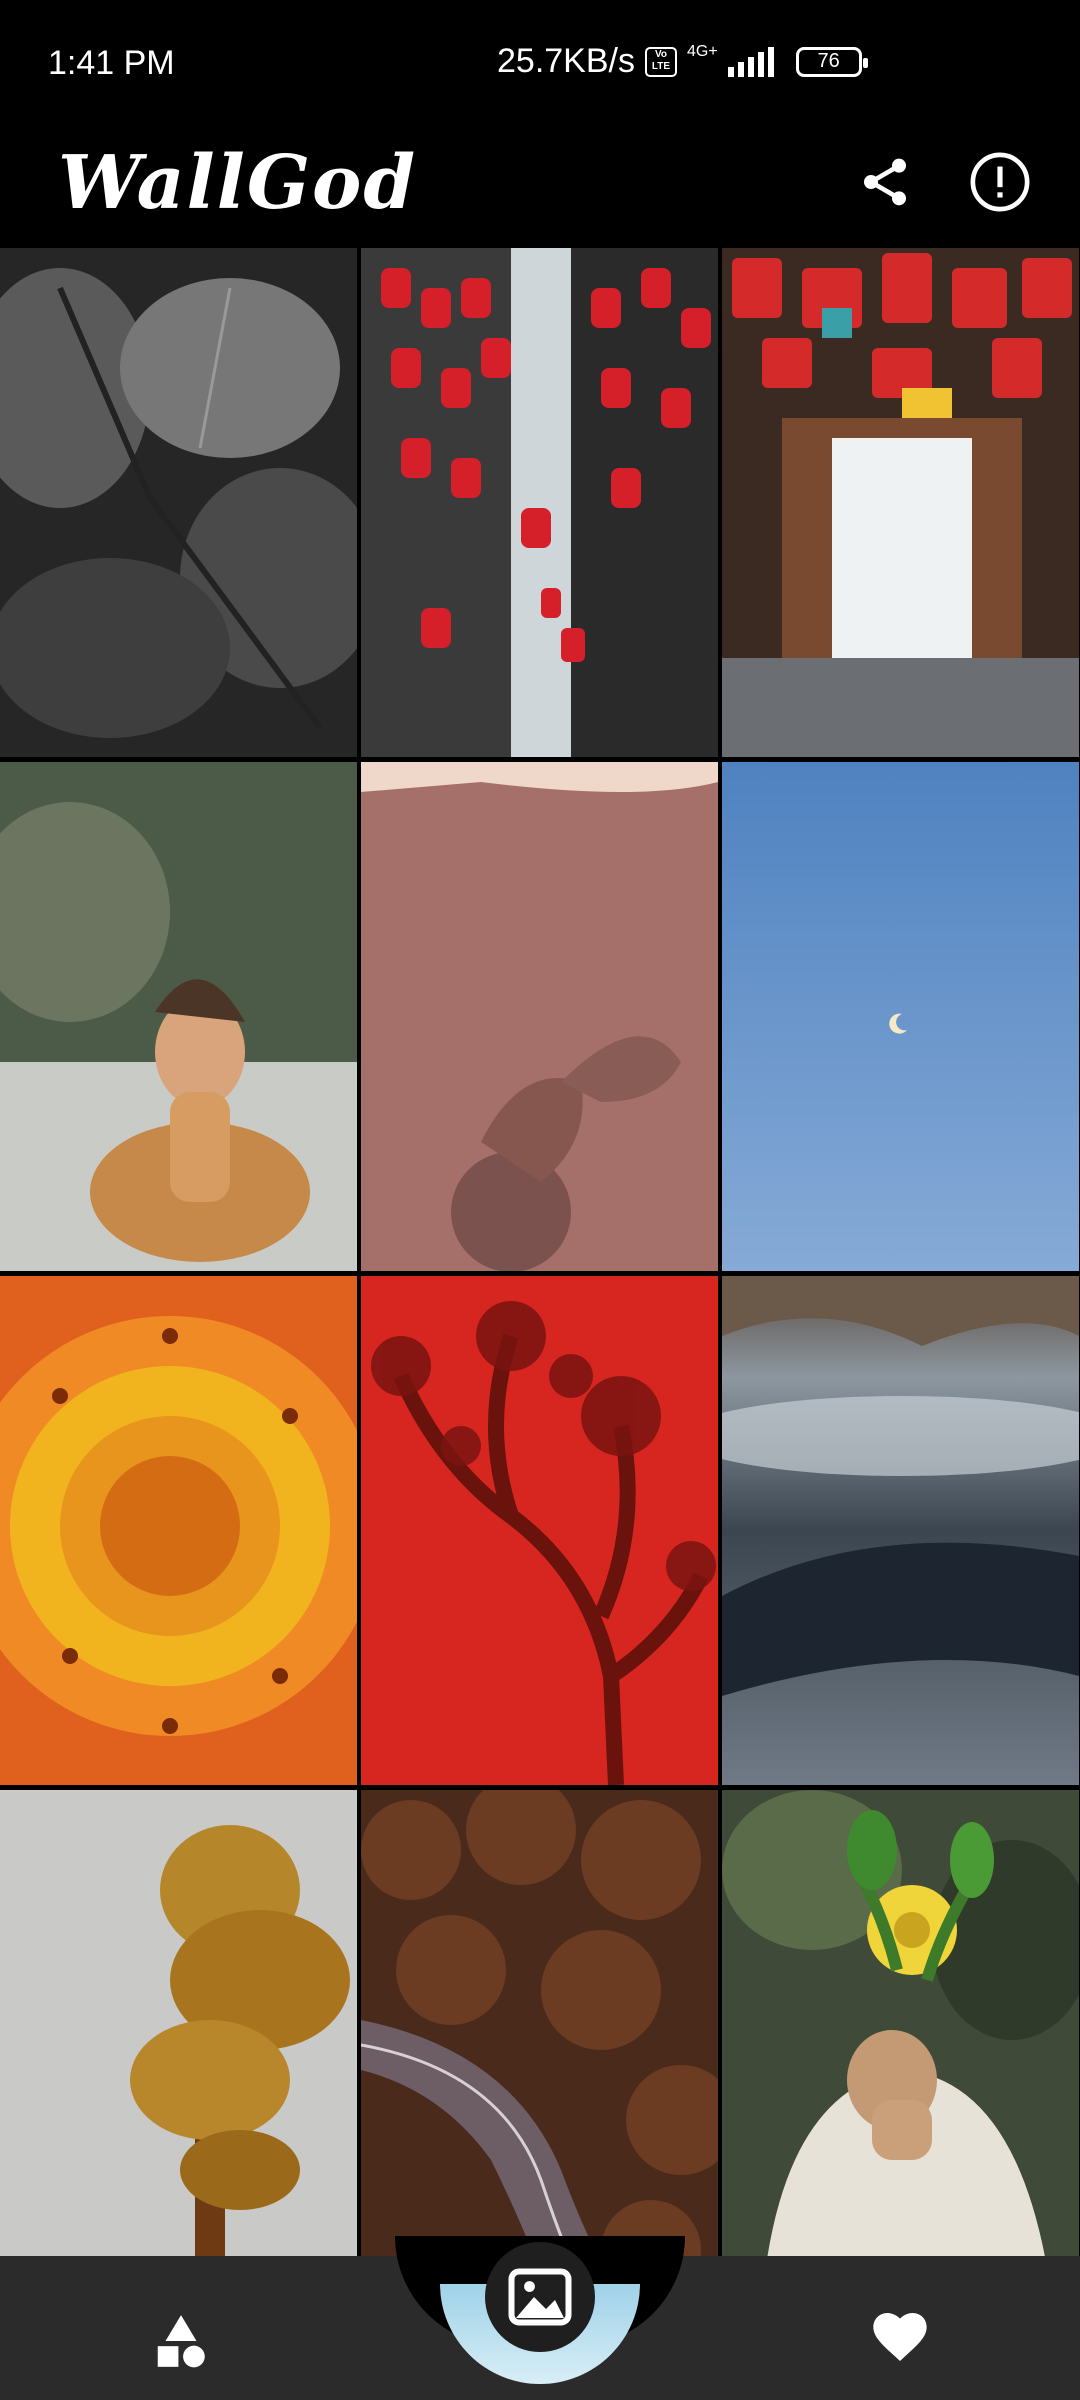  I want to click on status-time: 1:41 PM, so click(111, 63).